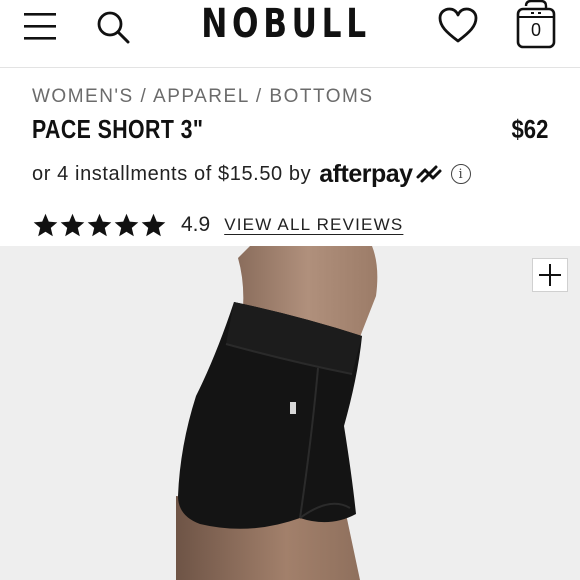  I want to click on brand-logo: NOBULL, so click(283, 24).